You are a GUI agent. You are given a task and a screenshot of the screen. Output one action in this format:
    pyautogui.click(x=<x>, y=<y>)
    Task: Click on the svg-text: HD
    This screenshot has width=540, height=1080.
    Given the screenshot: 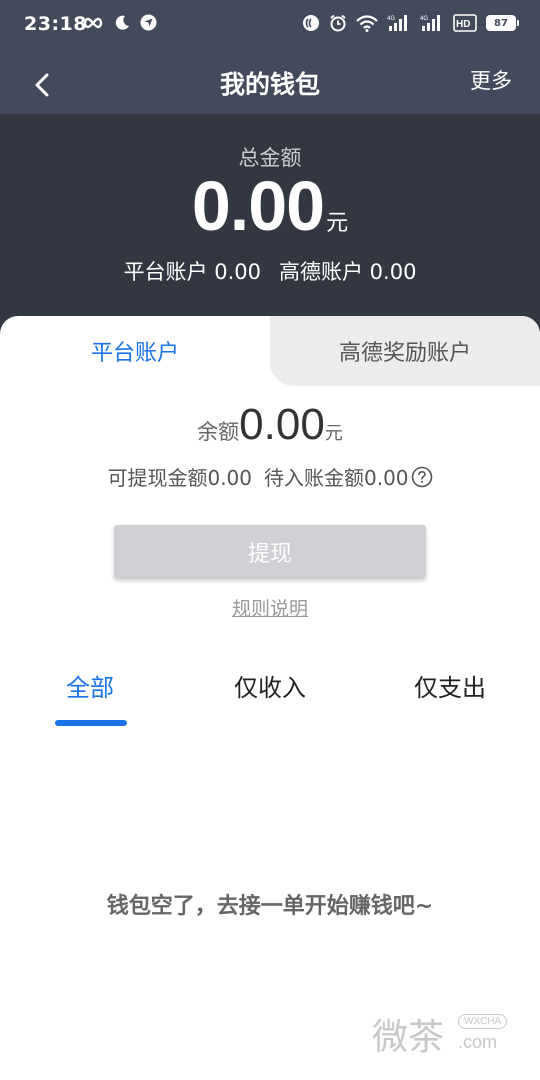 What is the action you would take?
    pyautogui.click(x=463, y=24)
    